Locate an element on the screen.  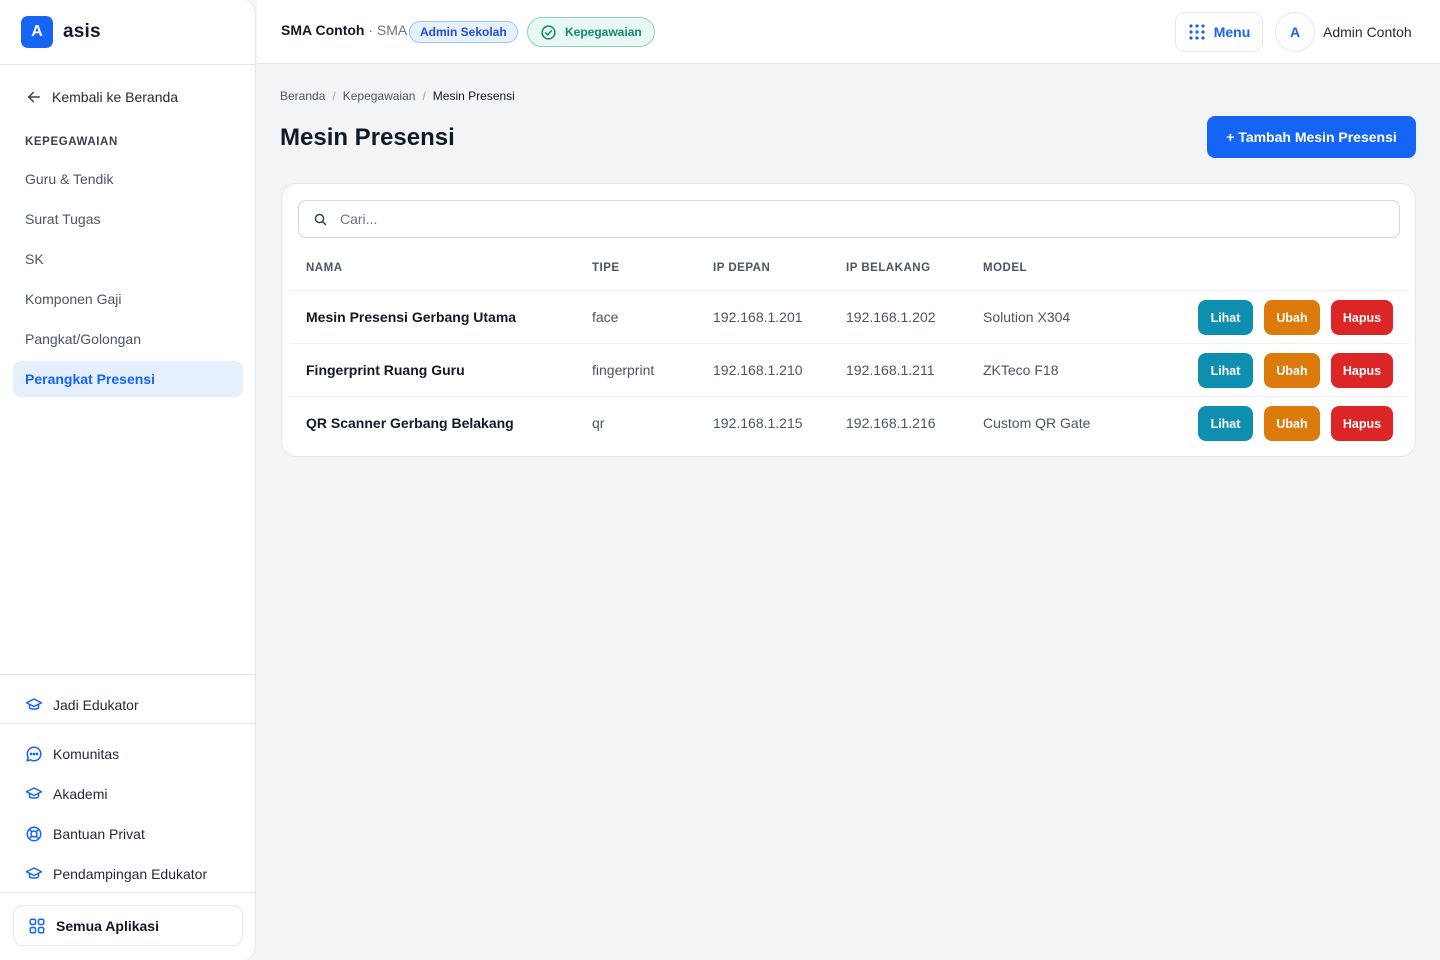
breadcrumb: Beranda / Kepegawaian / Mesin Presensi is located at coordinates (397, 96).